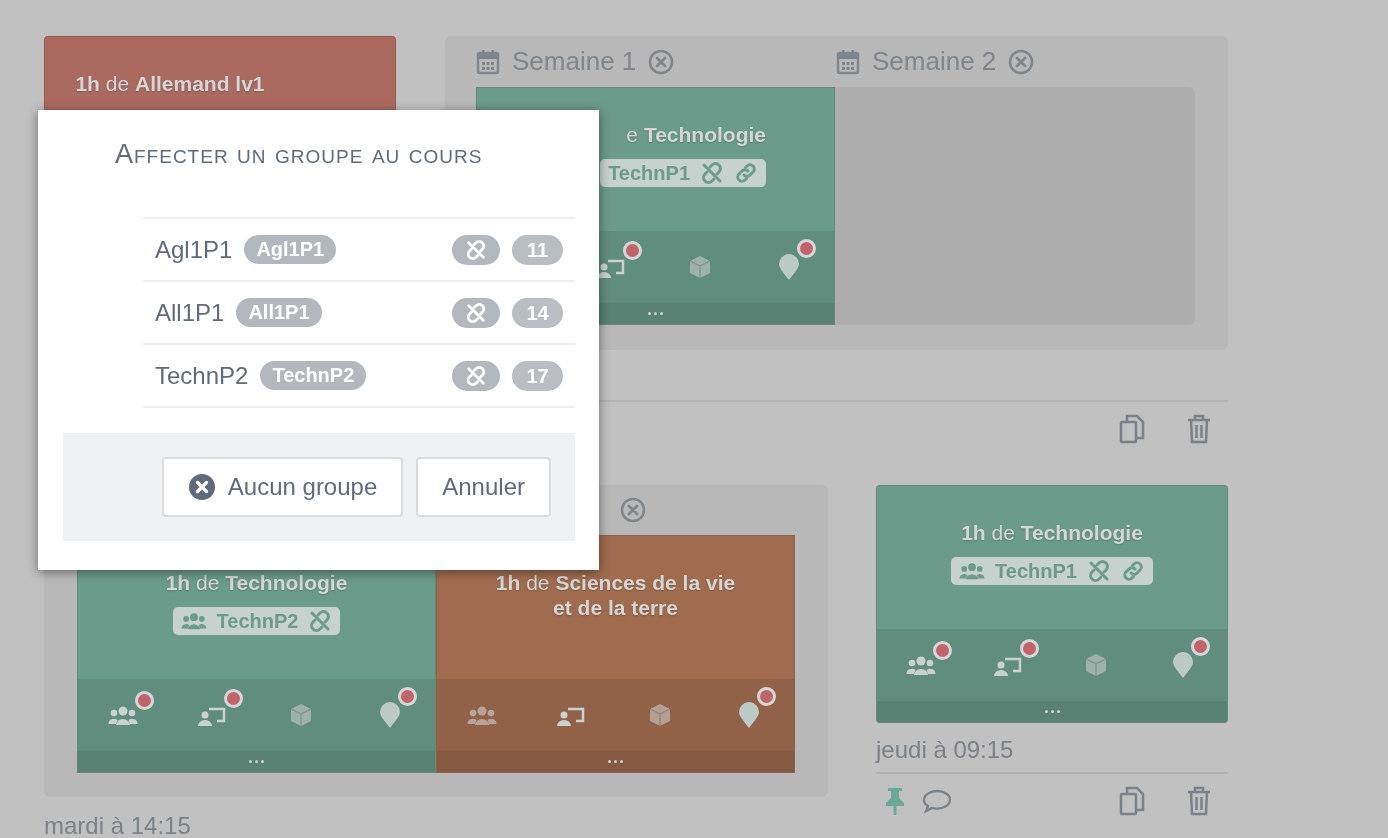 The height and width of the screenshot is (838, 1388). What do you see at coordinates (483, 487) in the screenshot?
I see `cancel-button: Annuler` at bounding box center [483, 487].